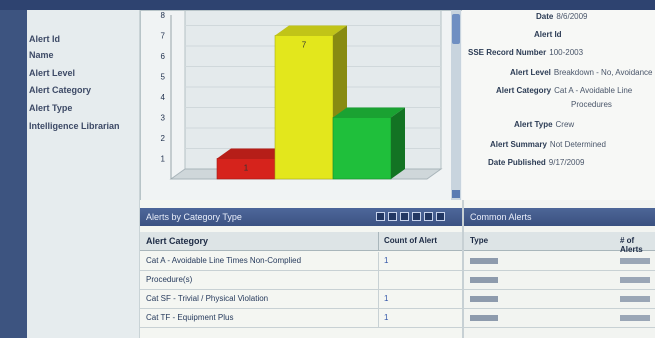  What do you see at coordinates (327, 5) in the screenshot?
I see `top-bar` at bounding box center [327, 5].